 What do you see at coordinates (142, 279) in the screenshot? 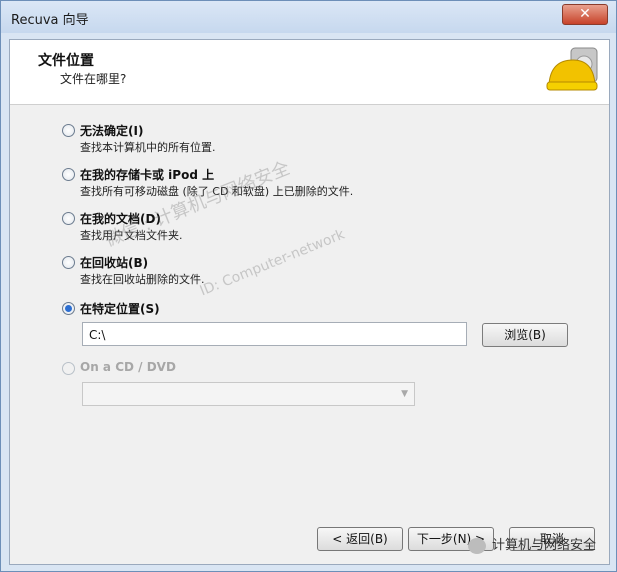
I see `option-recycle-bin-desc: 查找在回收站删除的文件.` at bounding box center [142, 279].